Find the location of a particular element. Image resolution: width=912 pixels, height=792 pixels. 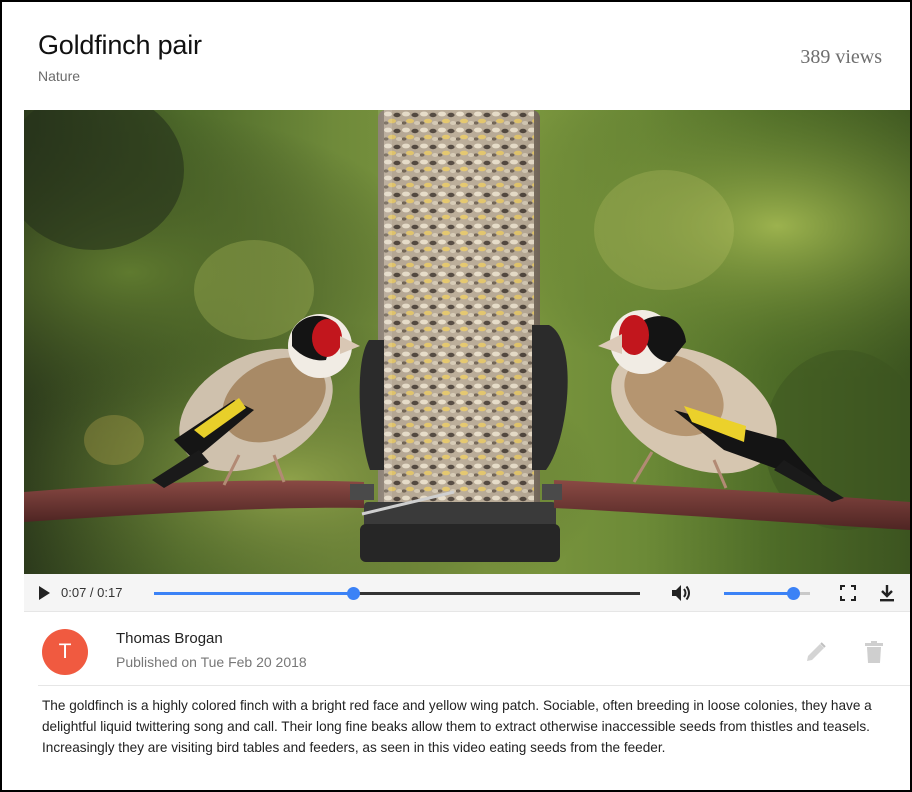

volume-thumb is located at coordinates (793, 593).